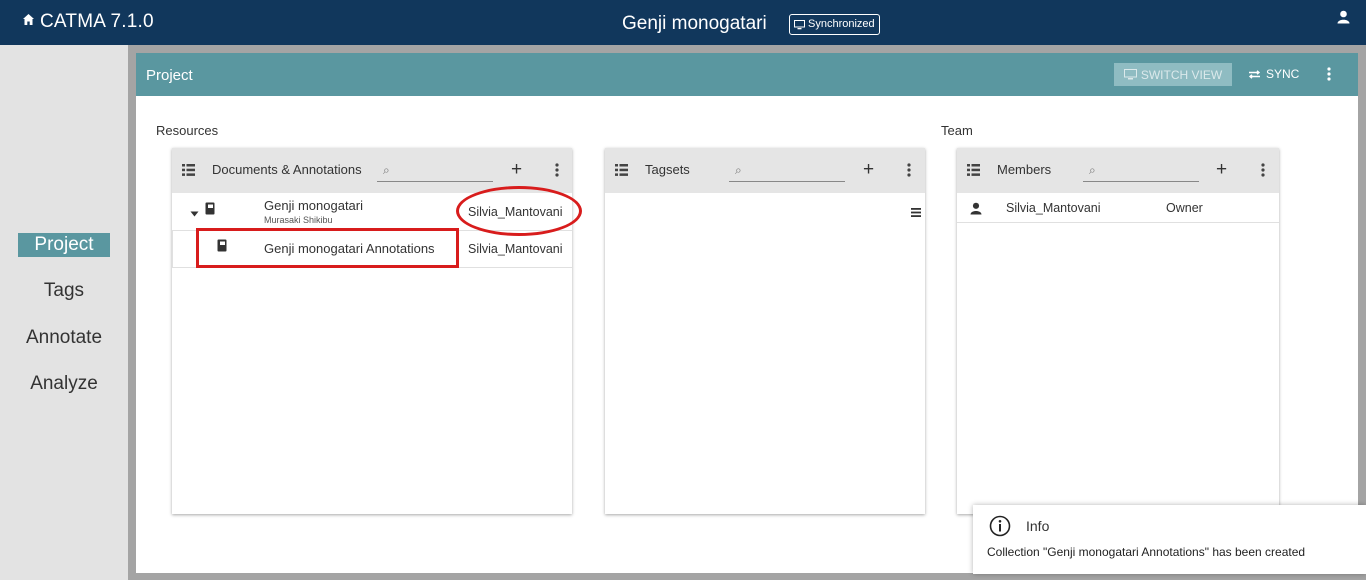 The width and height of the screenshot is (1366, 580). What do you see at coordinates (187, 130) in the screenshot?
I see `resources-label: Resources` at bounding box center [187, 130].